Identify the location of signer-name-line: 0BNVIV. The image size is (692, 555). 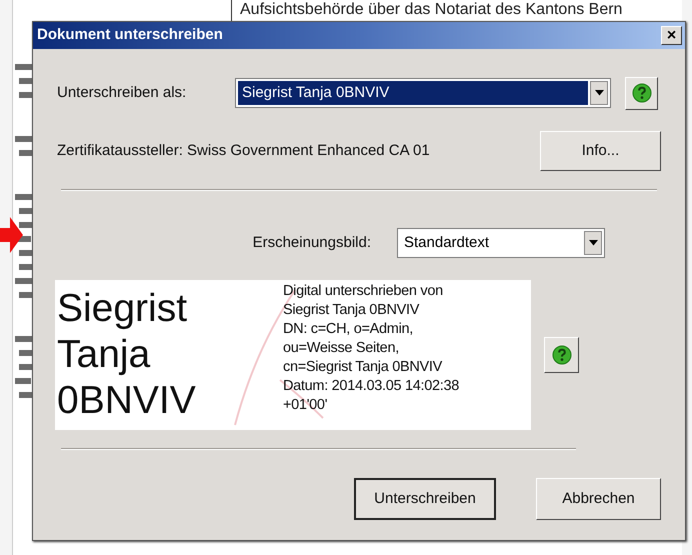
(127, 401).